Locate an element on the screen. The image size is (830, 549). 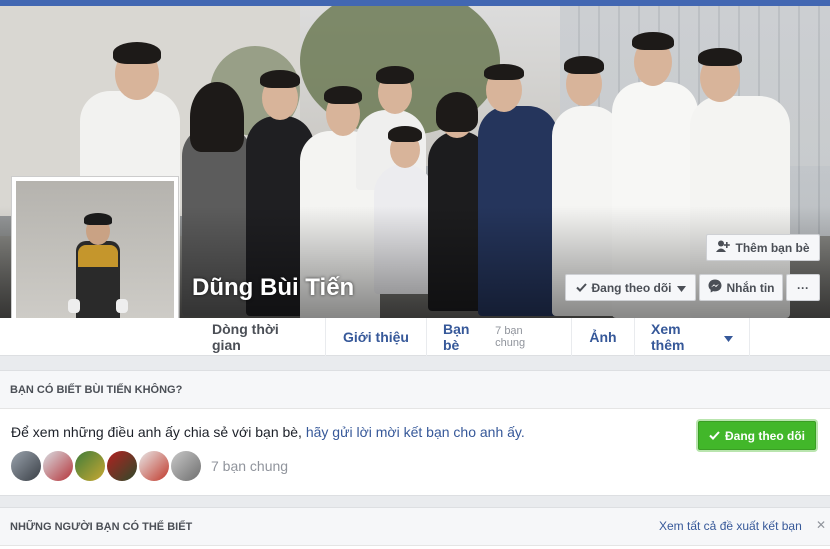
tab-timeline: Dòng thời gian is located at coordinates (261, 337).